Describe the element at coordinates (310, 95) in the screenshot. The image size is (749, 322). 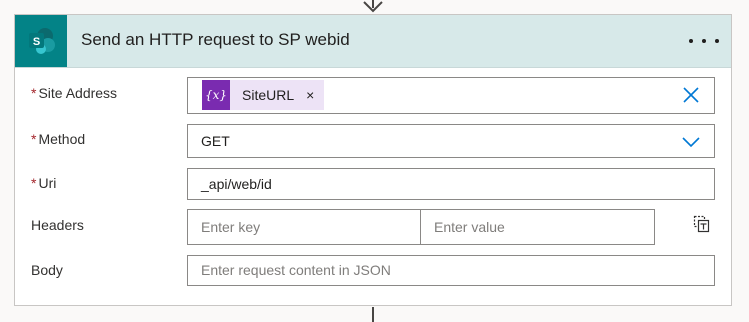
I see `token-remove-button: ×` at that location.